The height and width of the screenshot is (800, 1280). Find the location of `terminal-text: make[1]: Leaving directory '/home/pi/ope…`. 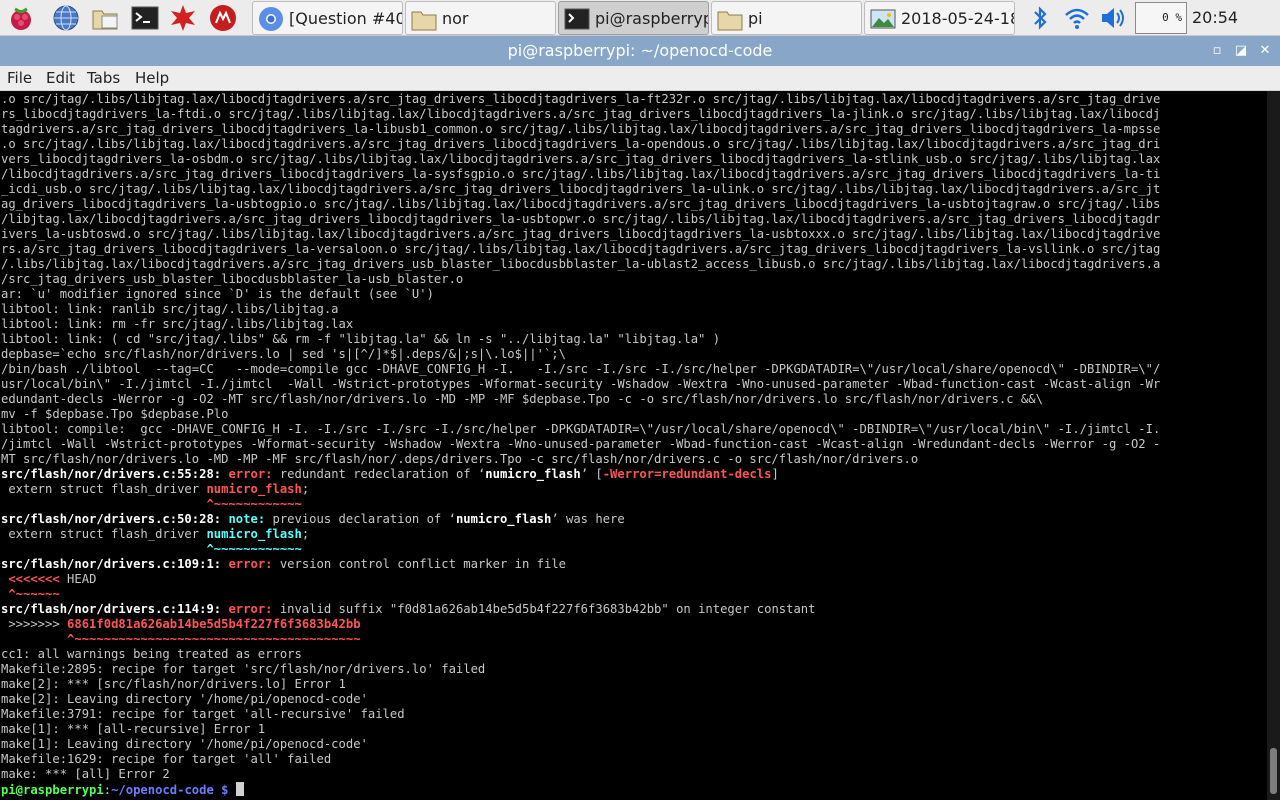

terminal-text: make[1]: Leaving directory '/home/pi/ope… is located at coordinates (184, 744).